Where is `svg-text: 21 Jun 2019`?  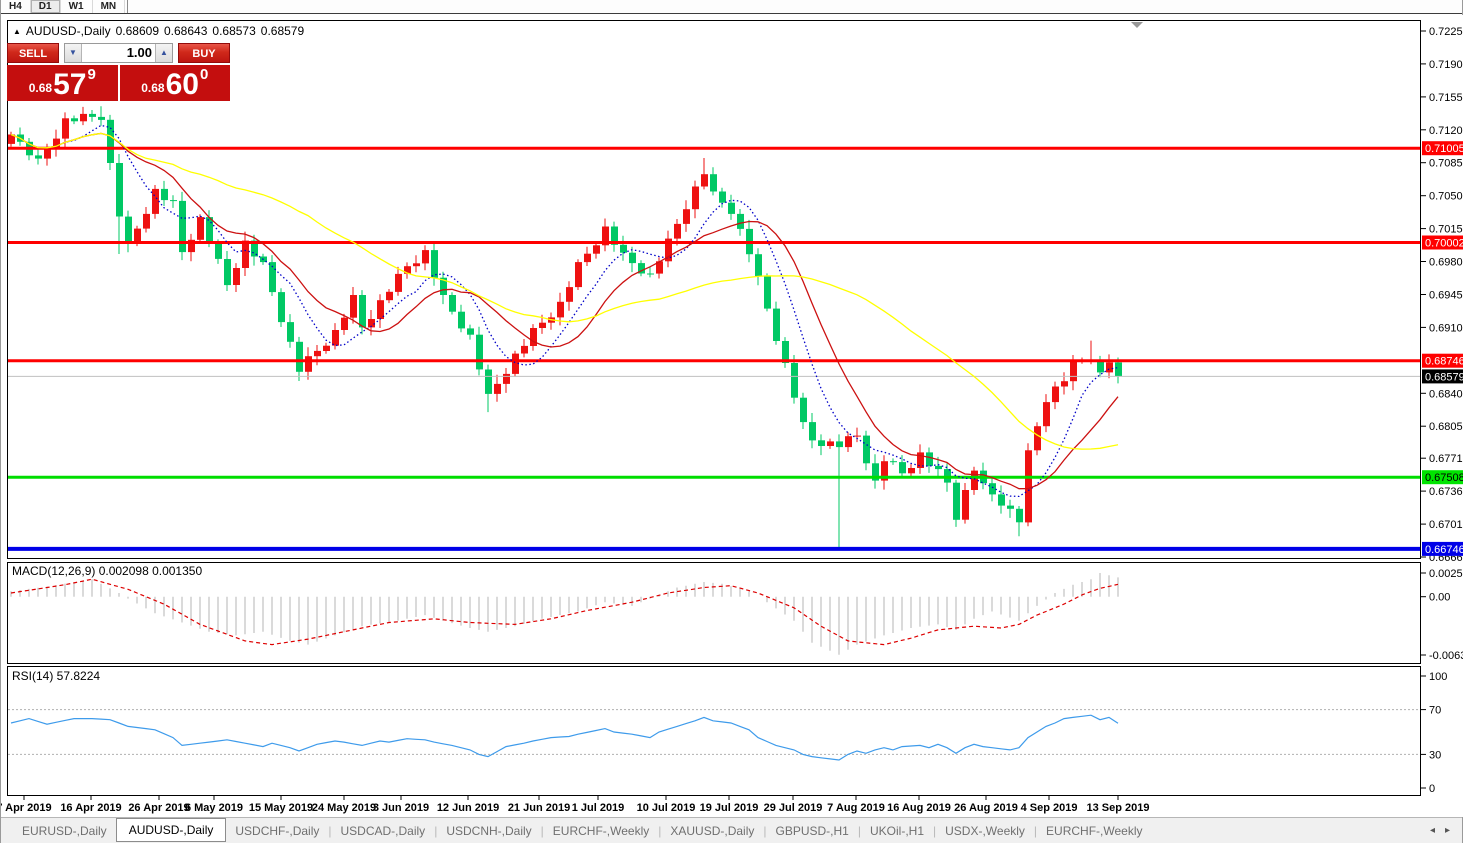
svg-text: 21 Jun 2019 is located at coordinates (539, 808).